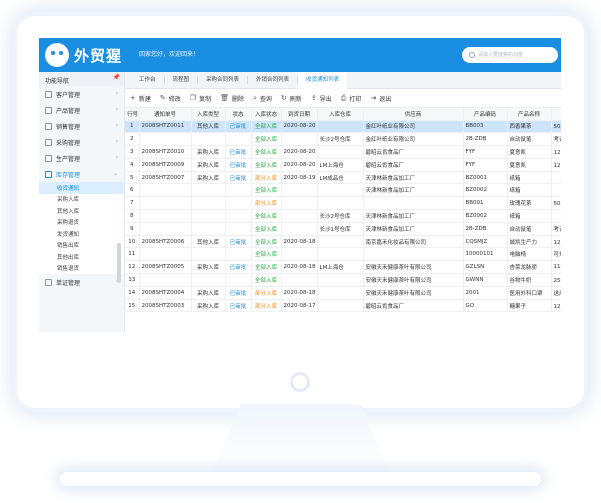 The image size is (601, 503). Describe the element at coordinates (132, 165) in the screenshot. I see `table-cell: 4` at that location.